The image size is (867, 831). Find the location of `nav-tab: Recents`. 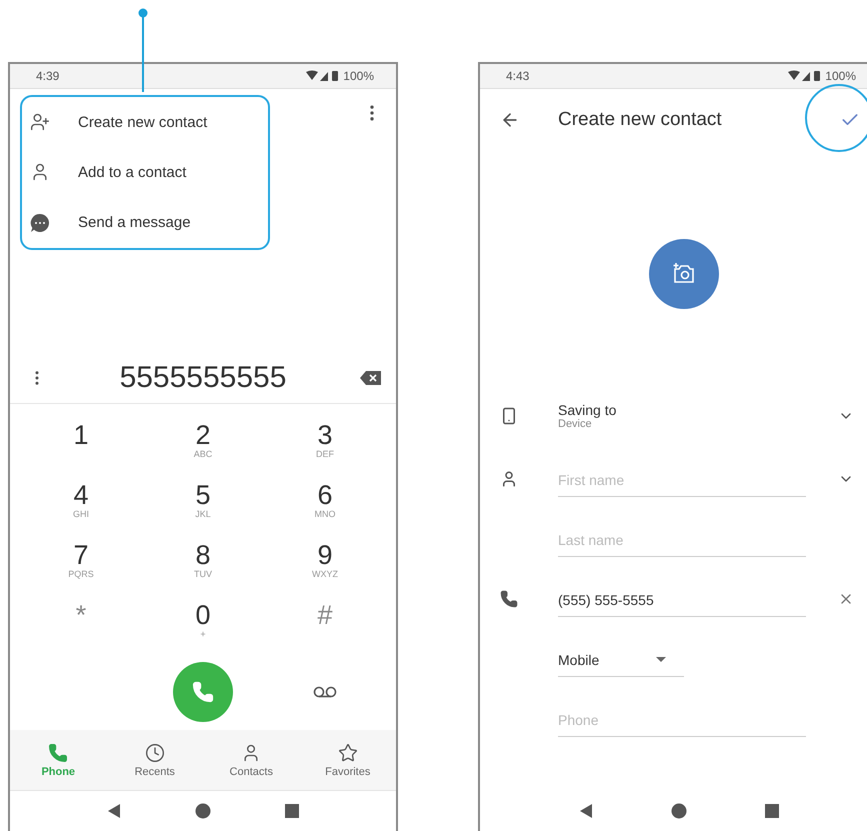

nav-tab: Recents is located at coordinates (154, 760).